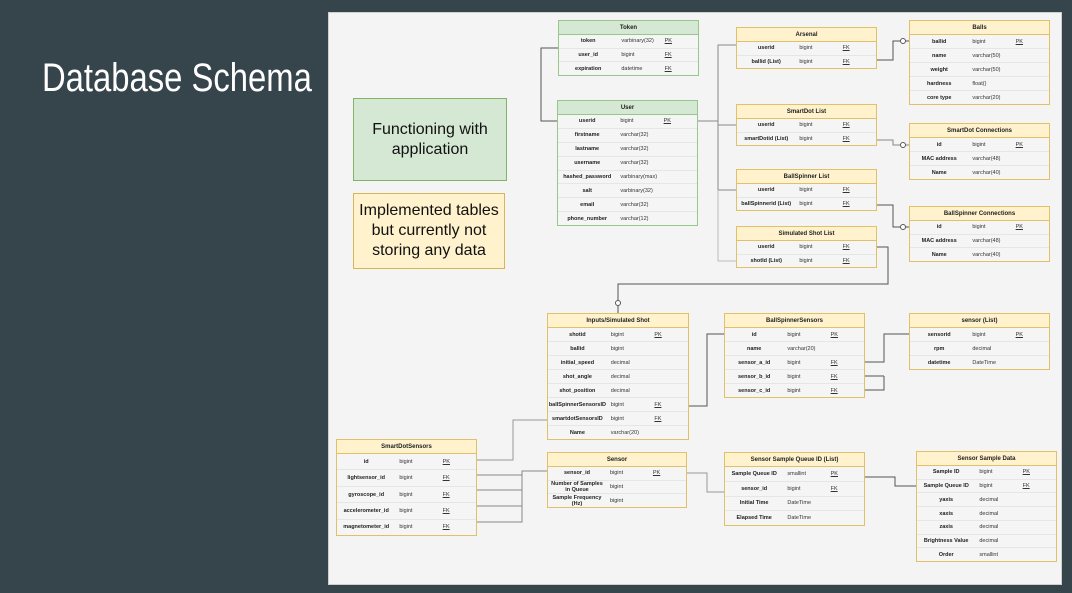  Describe the element at coordinates (766, 138) in the screenshot. I see `column-name: smartDotid (List)` at that location.